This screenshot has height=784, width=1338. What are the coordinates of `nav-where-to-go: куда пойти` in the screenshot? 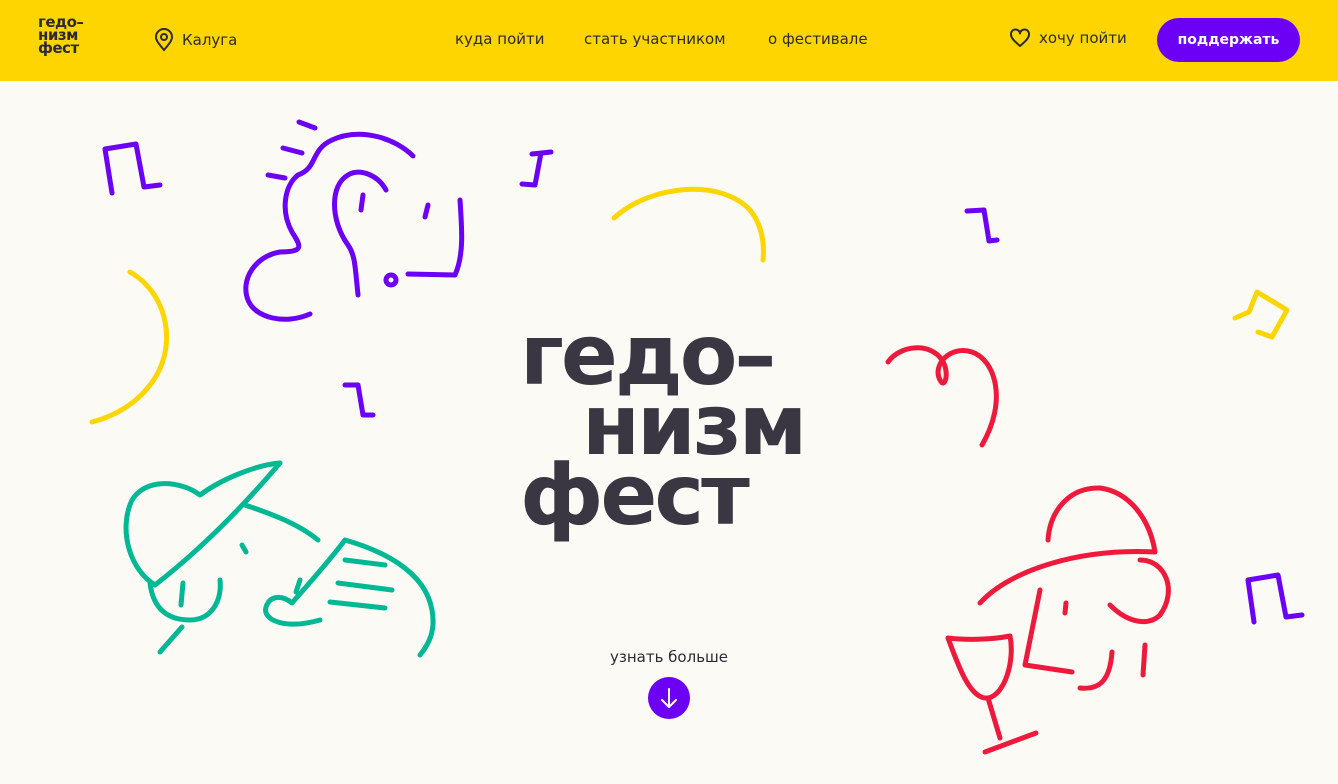 It's located at (500, 39).